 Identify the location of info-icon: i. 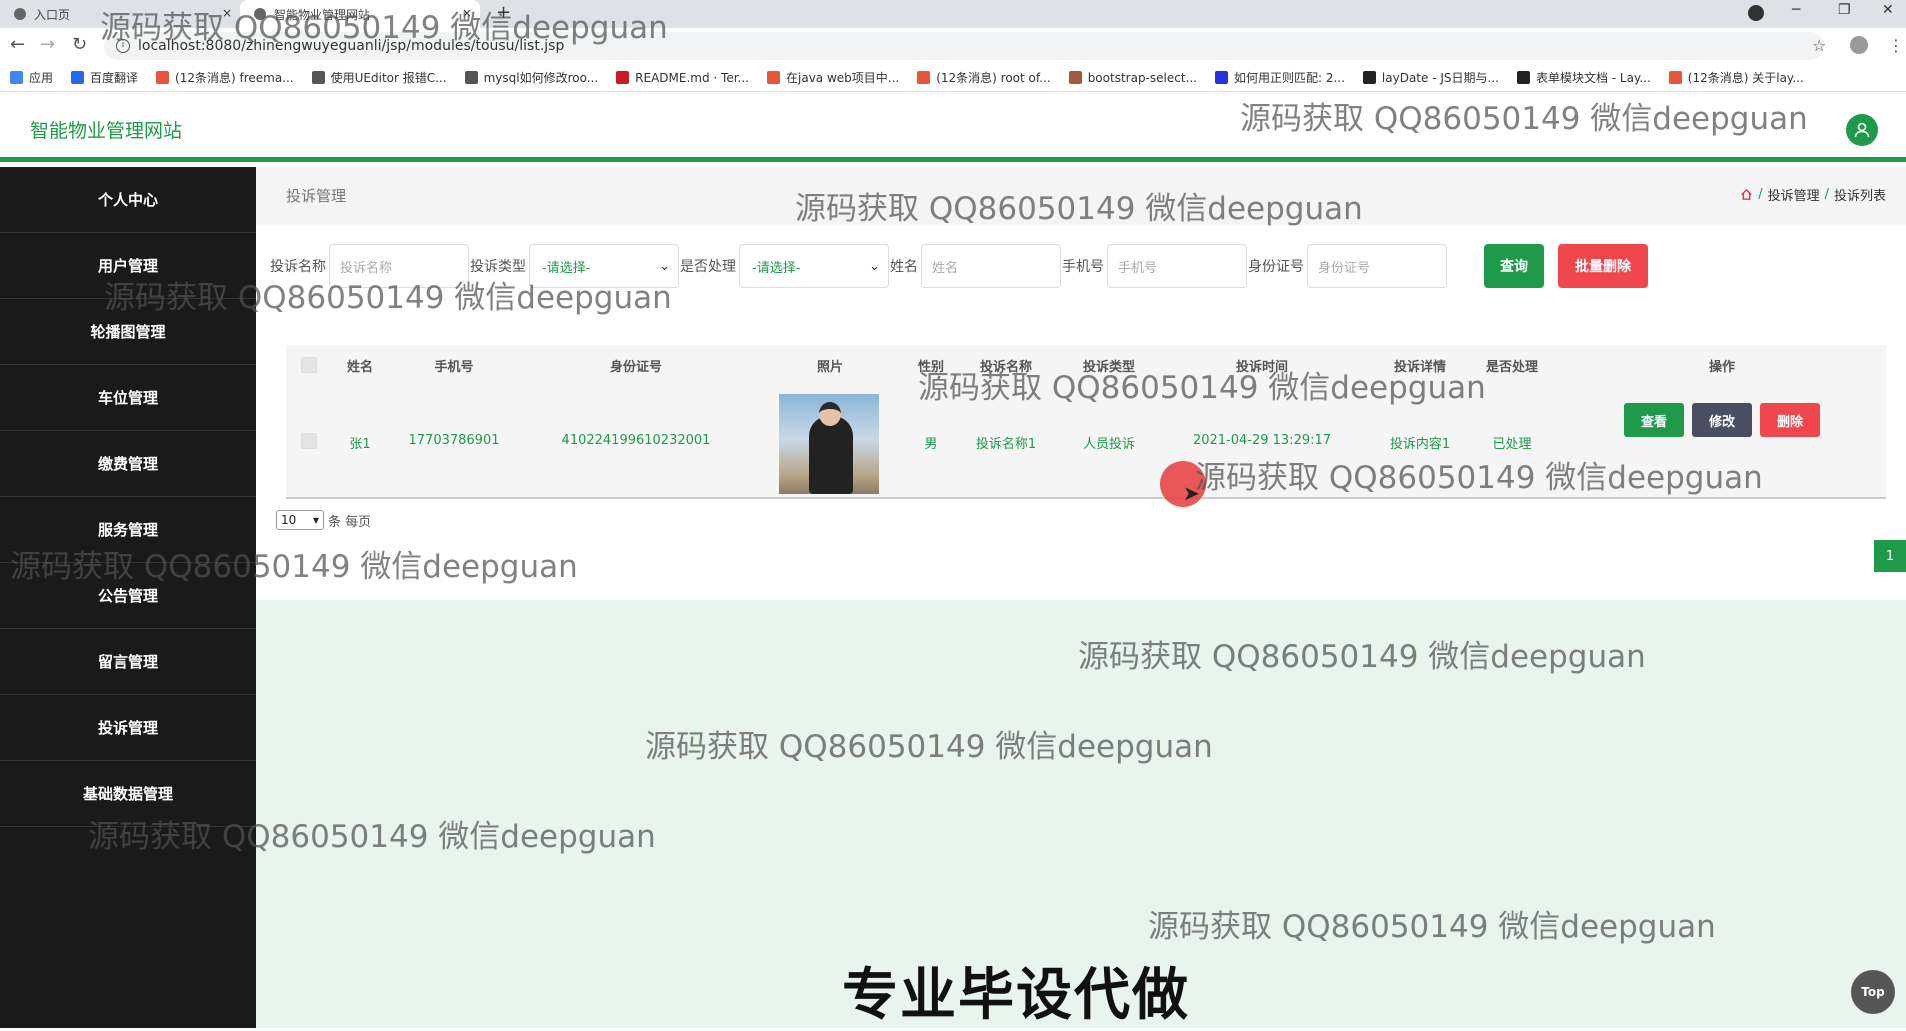
(123, 46).